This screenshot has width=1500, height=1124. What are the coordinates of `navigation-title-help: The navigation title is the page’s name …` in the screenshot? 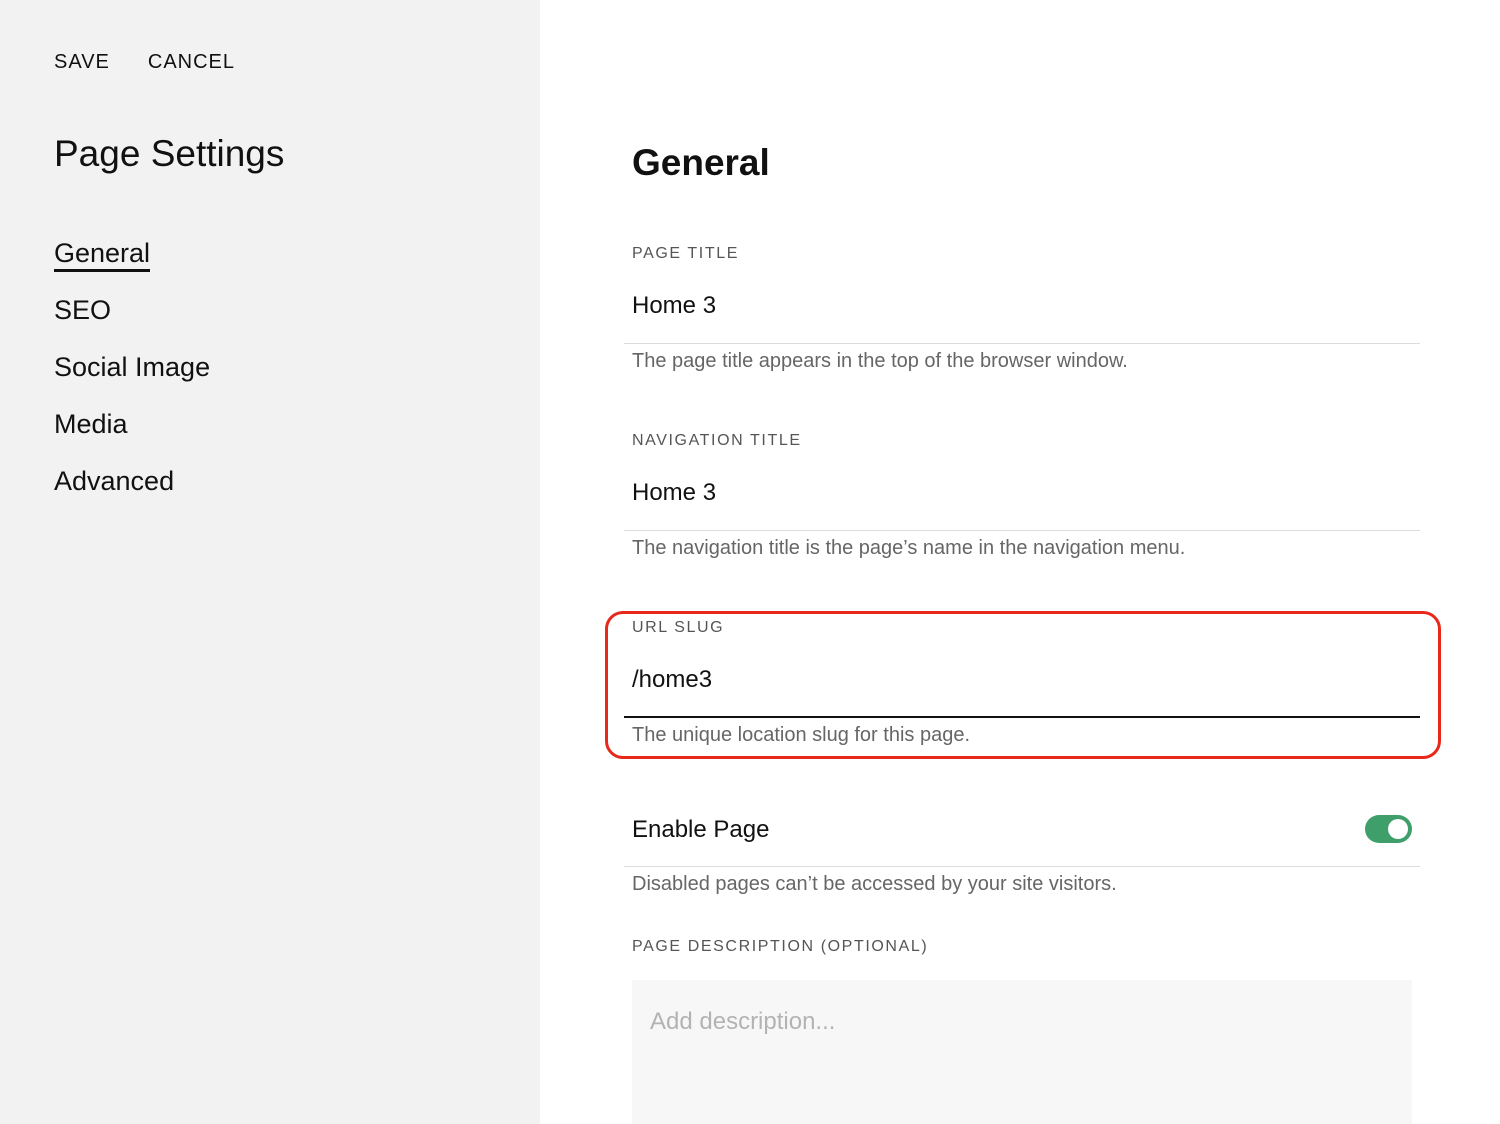 It's located at (909, 548).